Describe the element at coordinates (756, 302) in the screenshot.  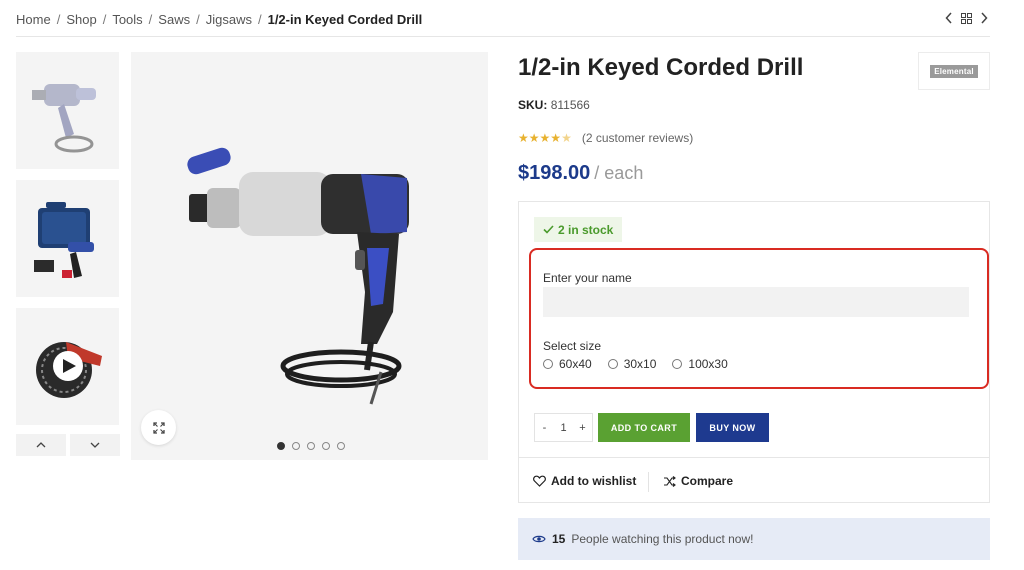
I see `name-input` at that location.